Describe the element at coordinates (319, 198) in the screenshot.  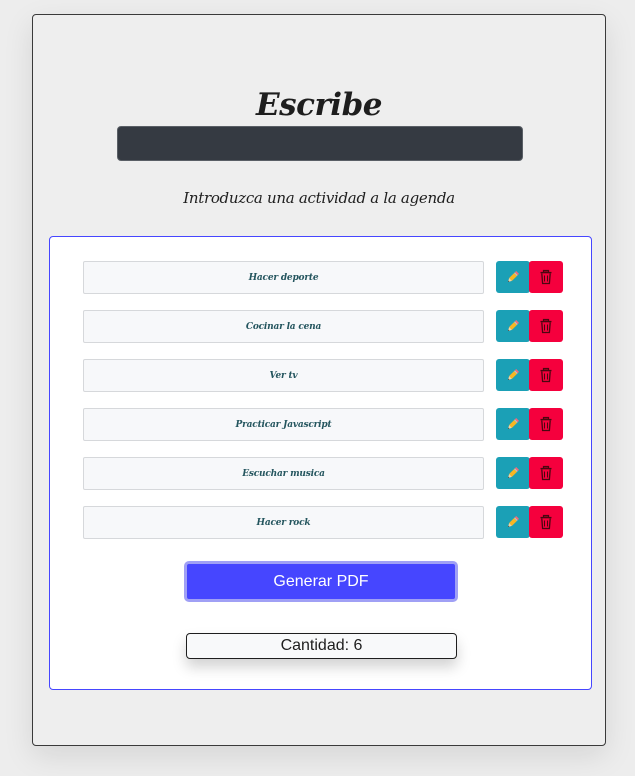
I see `instruction-text: Introduzca una actividad a la agenda` at that location.